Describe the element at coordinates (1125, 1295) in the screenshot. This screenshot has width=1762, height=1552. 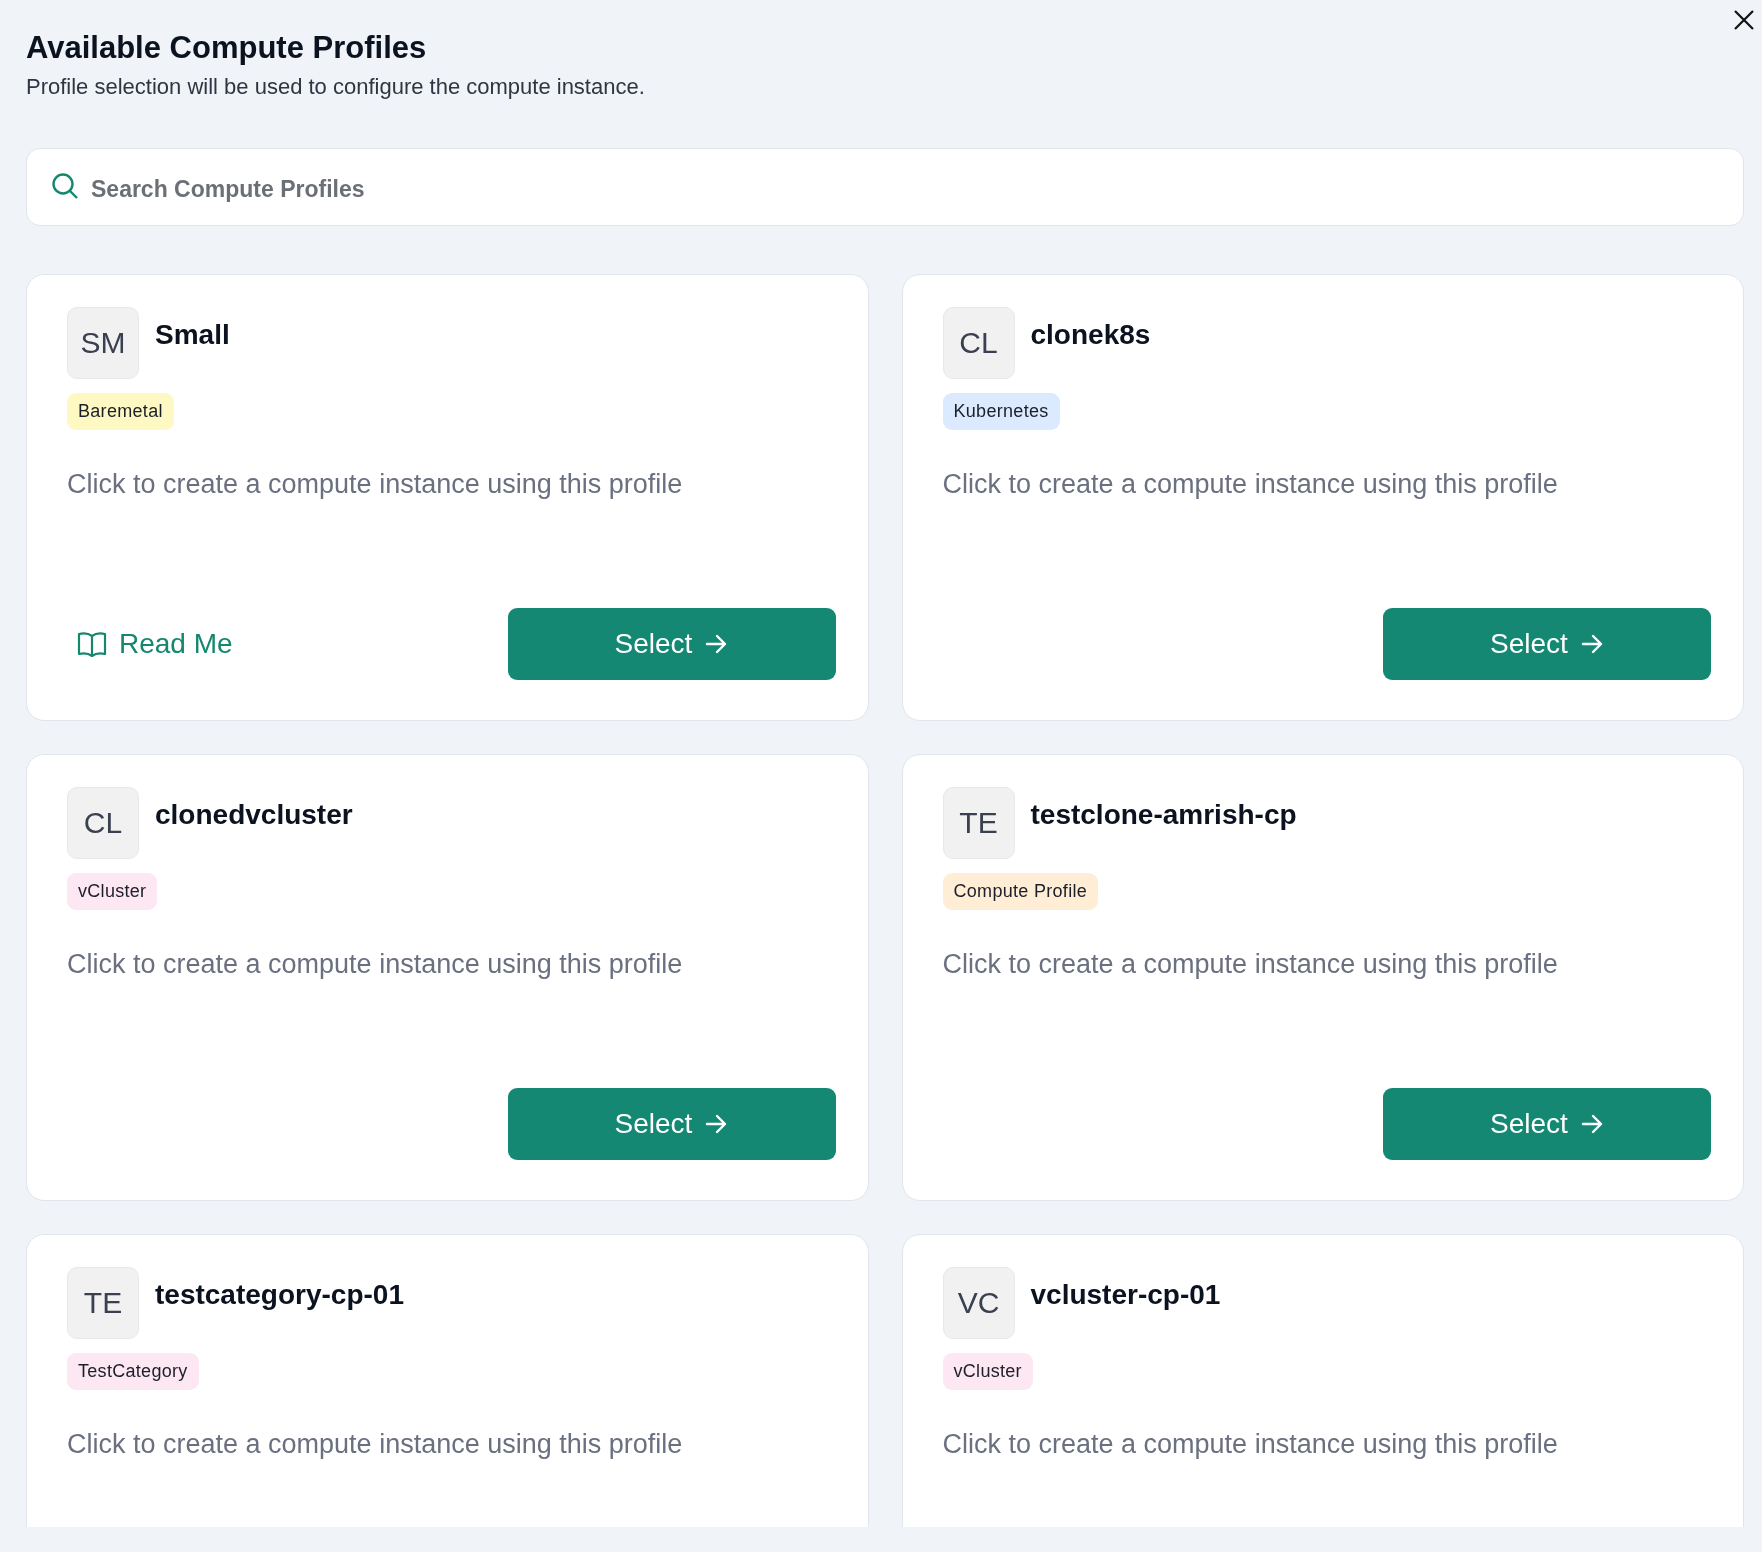
I see `profile-name: vcluster-cp-01` at that location.